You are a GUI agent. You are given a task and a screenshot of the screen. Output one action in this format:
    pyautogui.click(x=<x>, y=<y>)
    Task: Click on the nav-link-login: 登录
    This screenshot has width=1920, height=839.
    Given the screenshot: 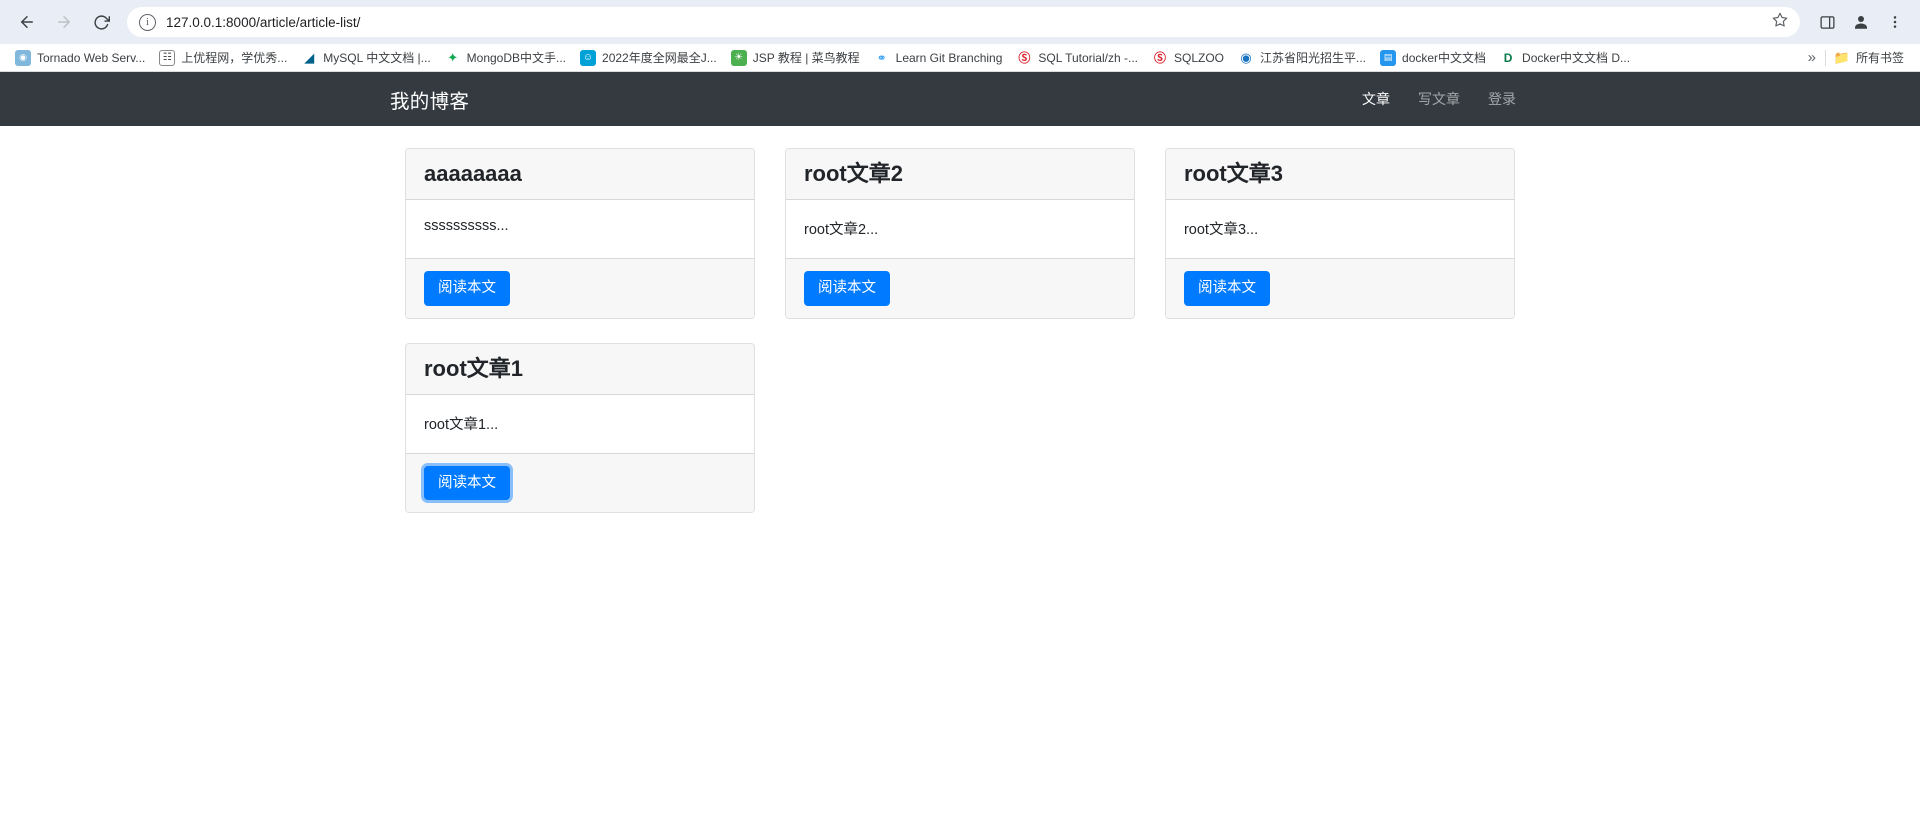 What is the action you would take?
    pyautogui.click(x=1502, y=99)
    